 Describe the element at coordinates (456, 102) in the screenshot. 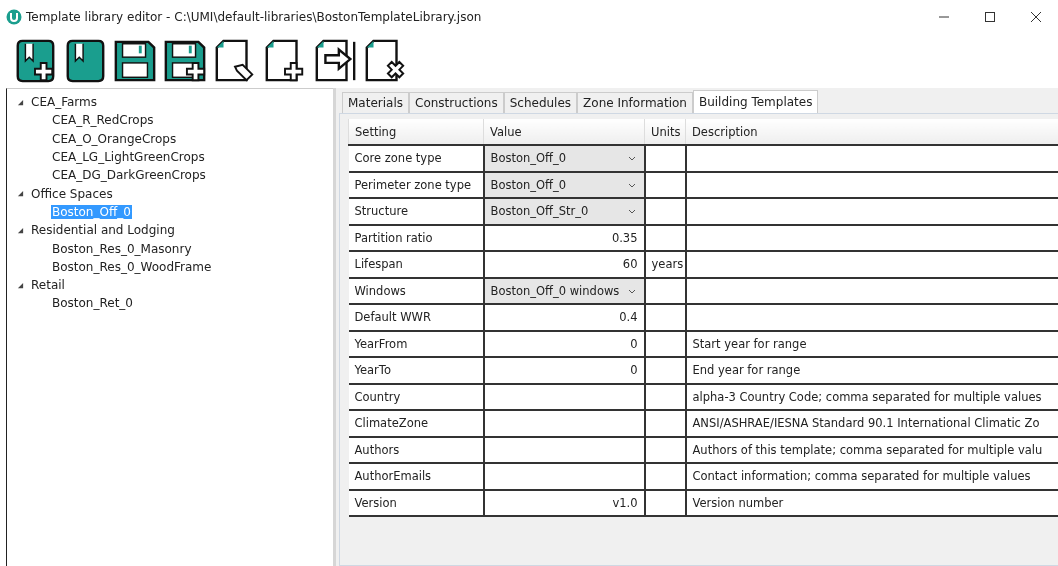

I see `tab: Constructions` at that location.